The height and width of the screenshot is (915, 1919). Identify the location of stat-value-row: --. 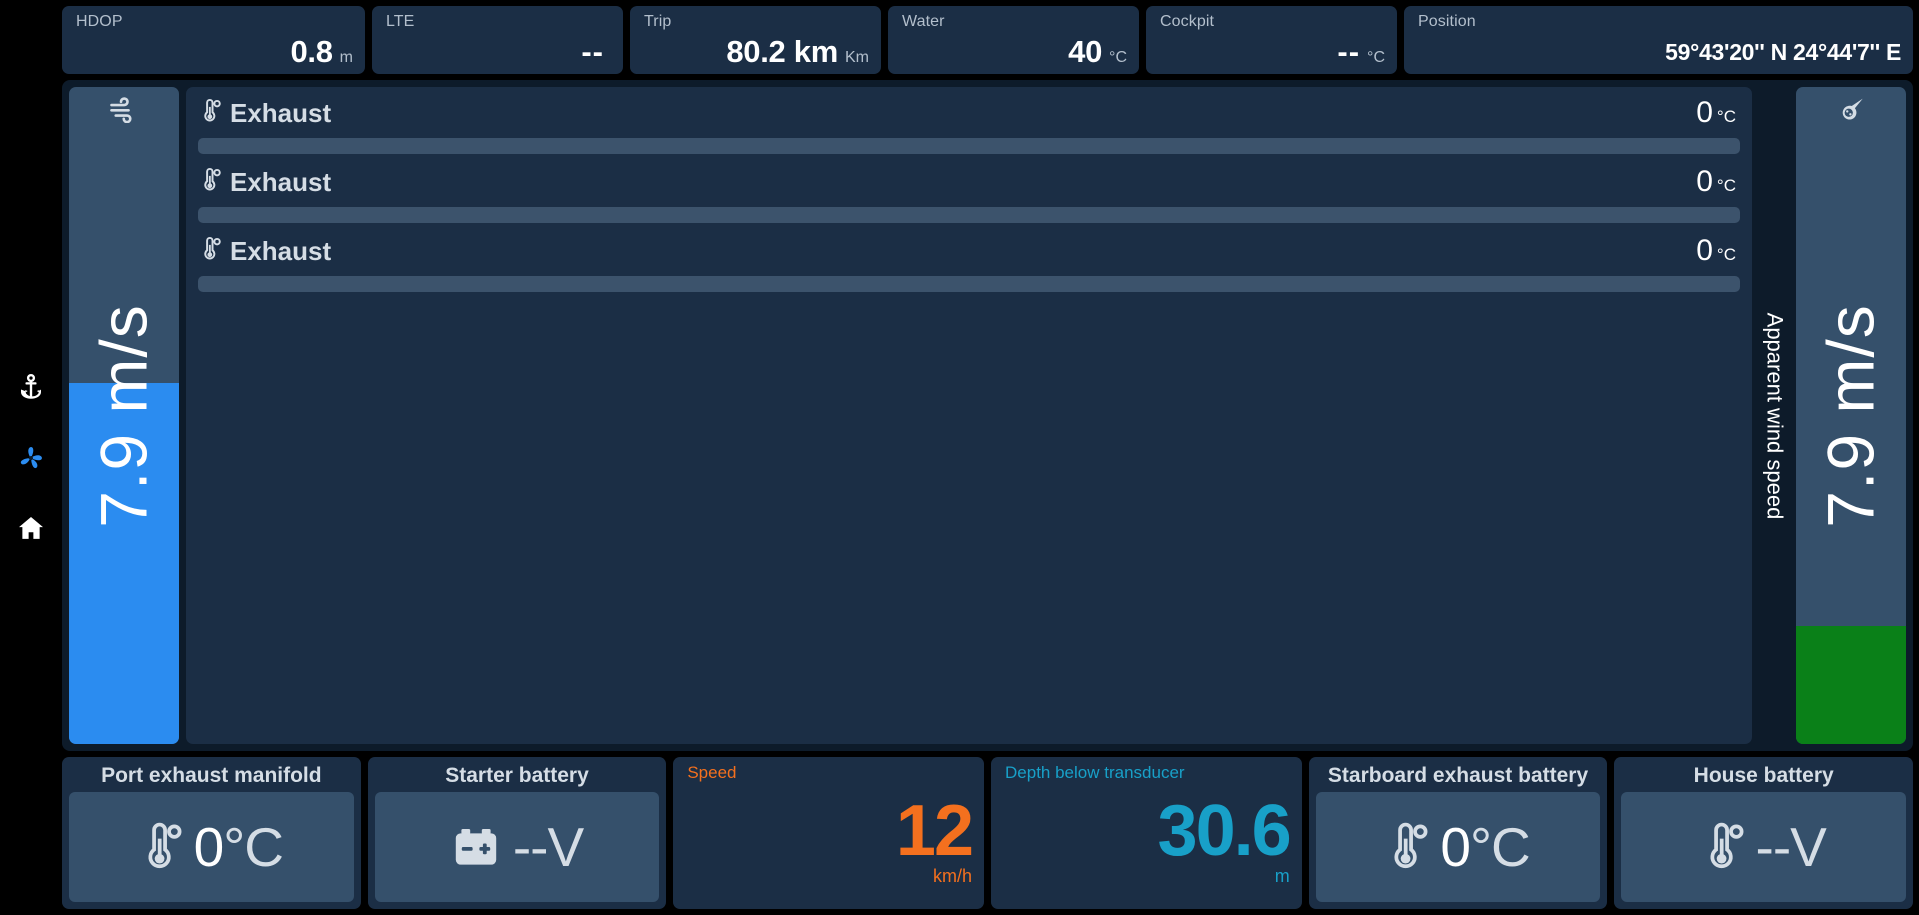
(596, 52).